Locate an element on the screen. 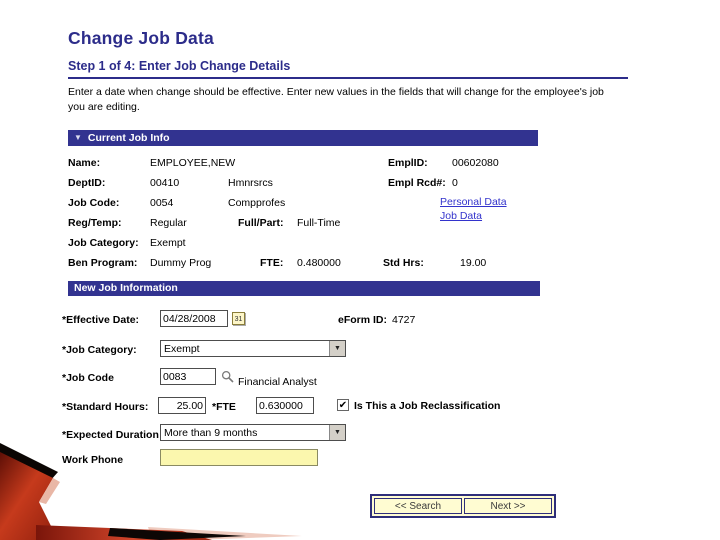 The image size is (720, 540). work-phone-label: Work Phone is located at coordinates (93, 460).